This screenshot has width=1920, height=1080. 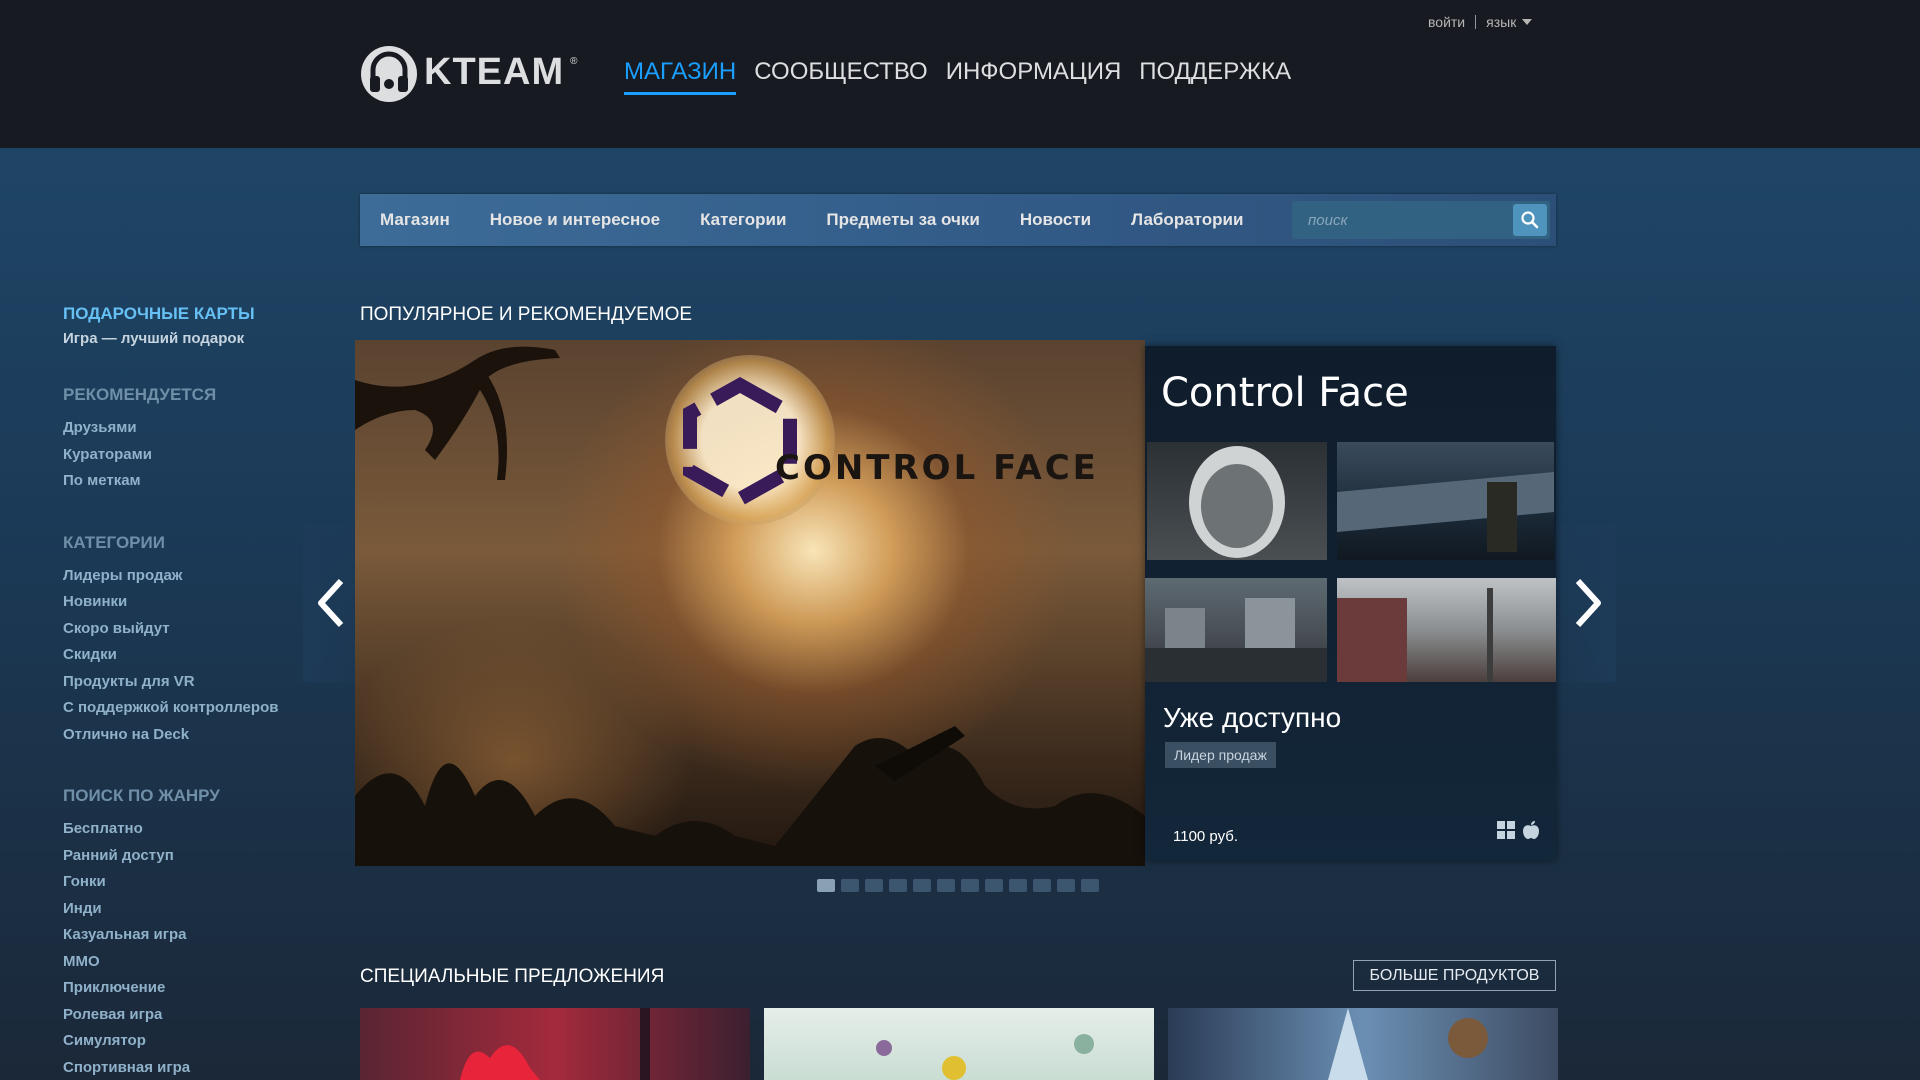 What do you see at coordinates (188, 428) in the screenshot?
I see `sidebar-link: Друзьями` at bounding box center [188, 428].